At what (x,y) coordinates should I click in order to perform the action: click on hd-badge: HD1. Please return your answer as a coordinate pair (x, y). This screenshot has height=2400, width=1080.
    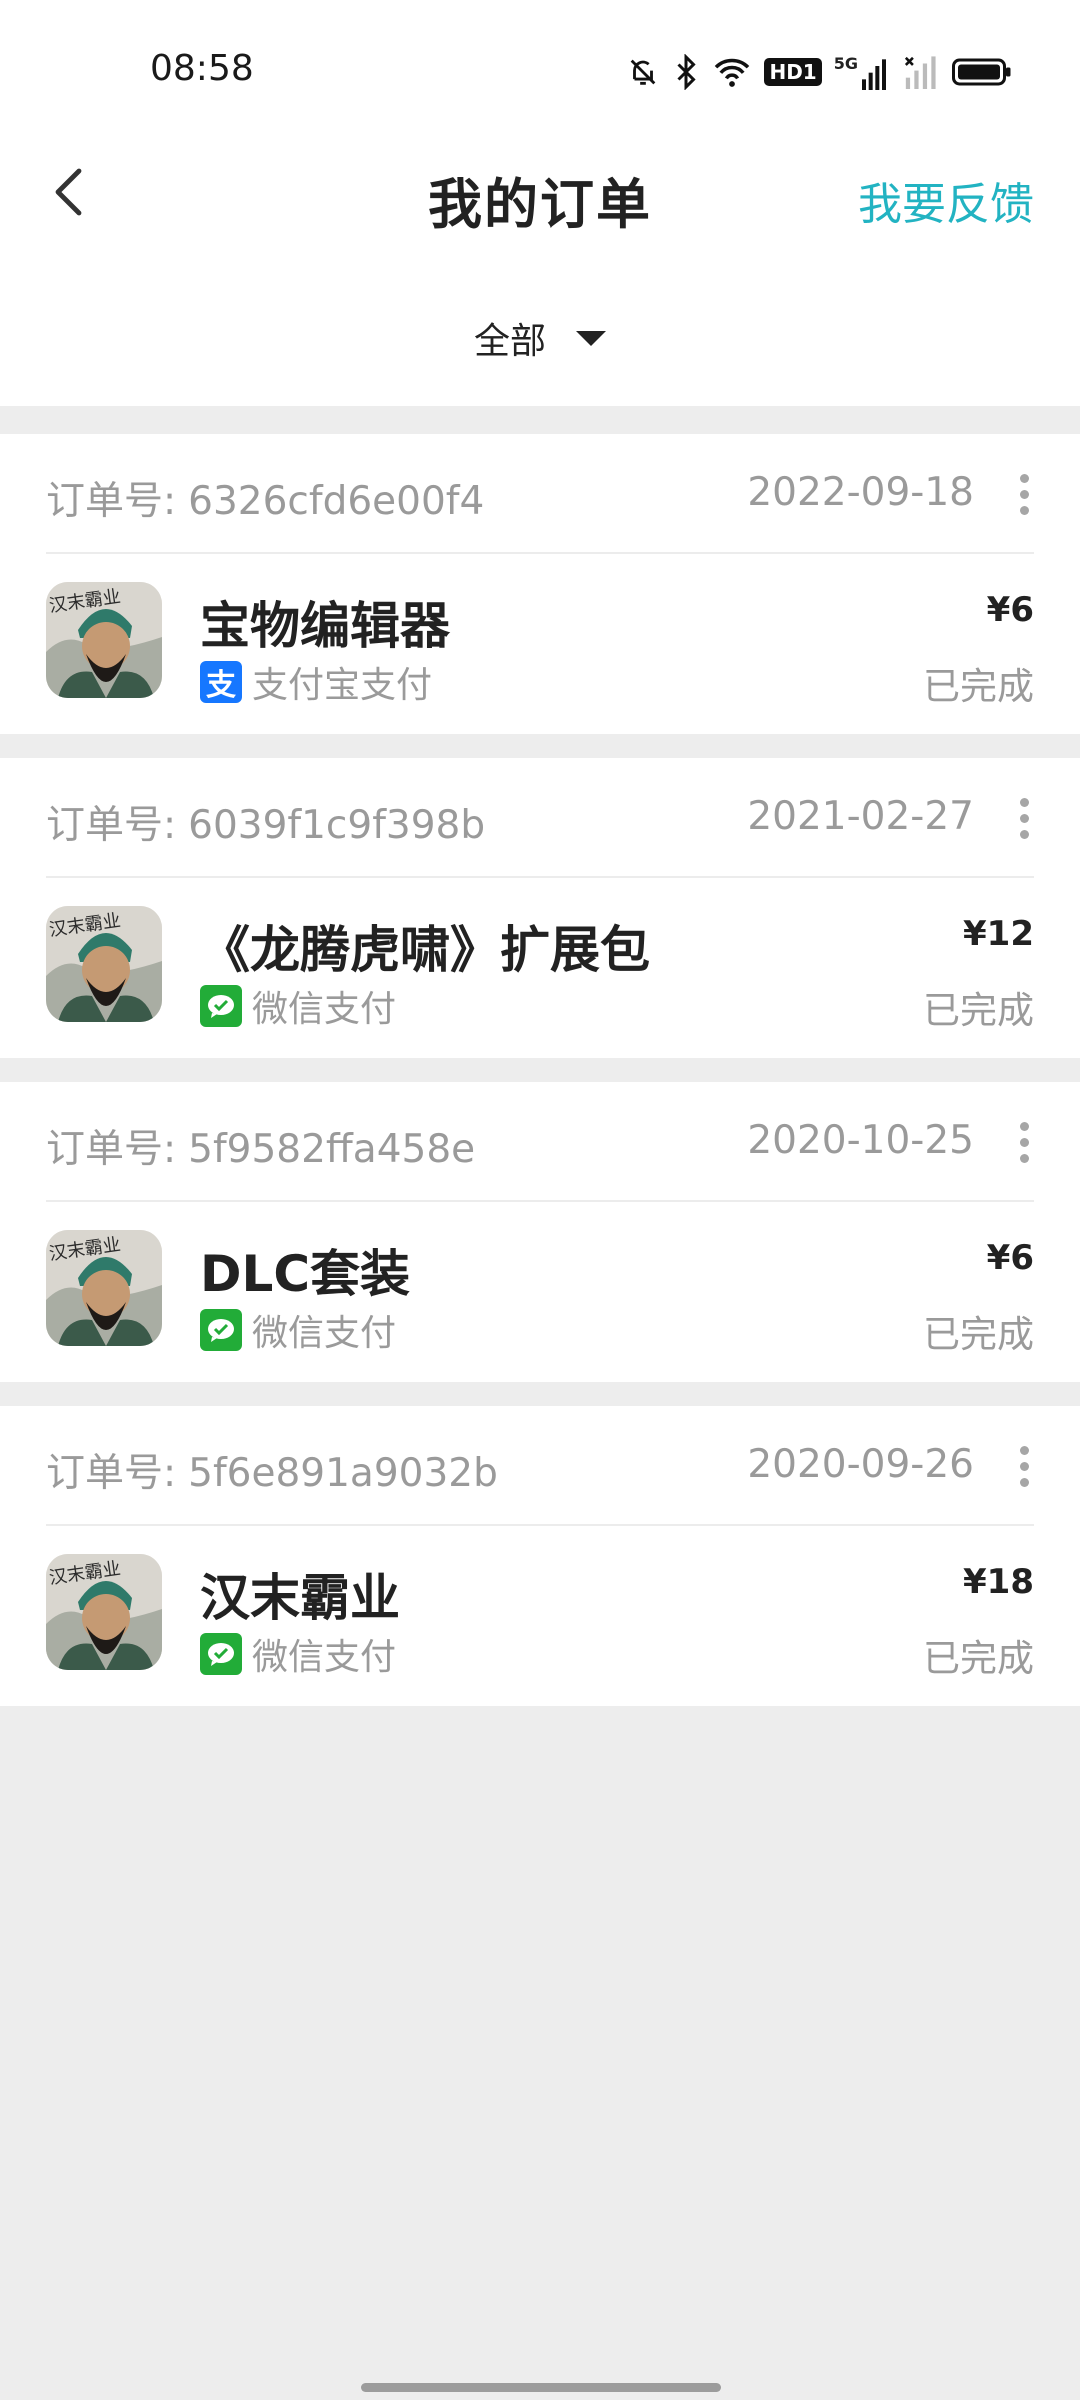
    Looking at the image, I should click on (793, 72).